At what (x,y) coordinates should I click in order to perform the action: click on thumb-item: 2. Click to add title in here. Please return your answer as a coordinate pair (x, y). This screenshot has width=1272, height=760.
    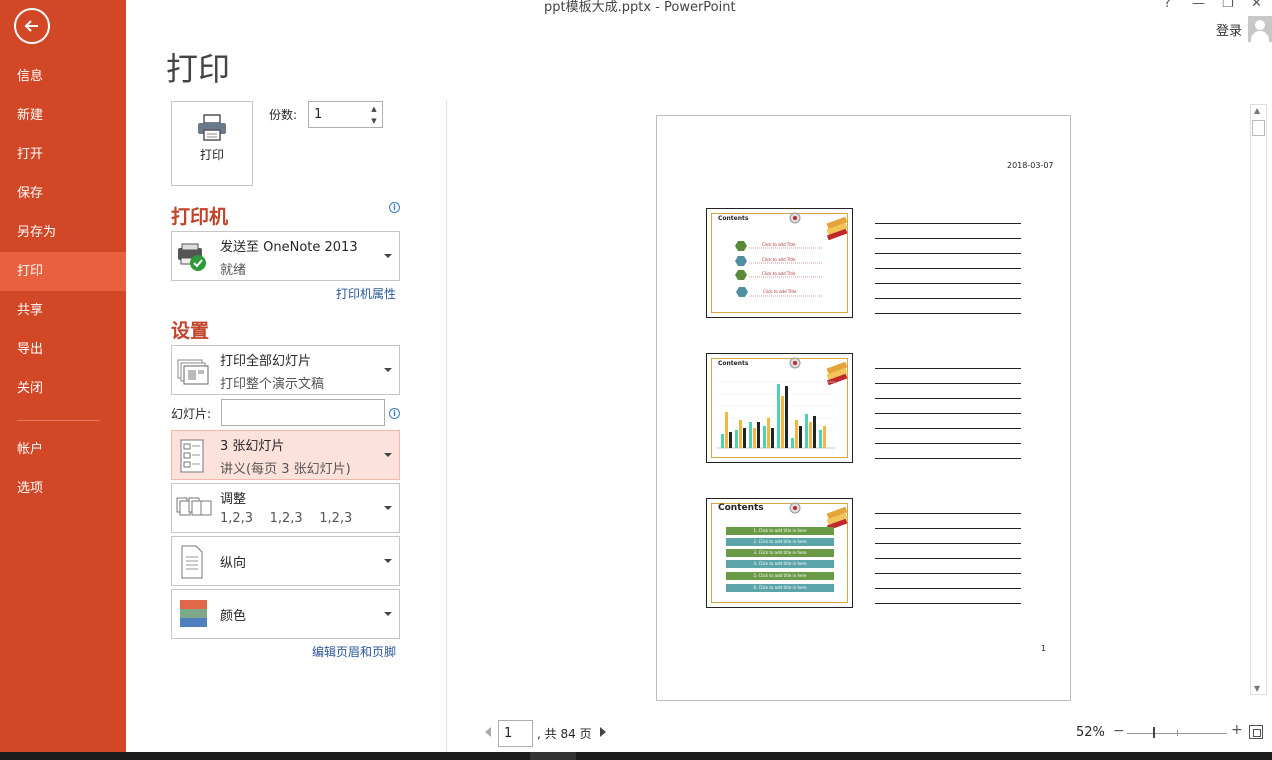
    Looking at the image, I should click on (780, 542).